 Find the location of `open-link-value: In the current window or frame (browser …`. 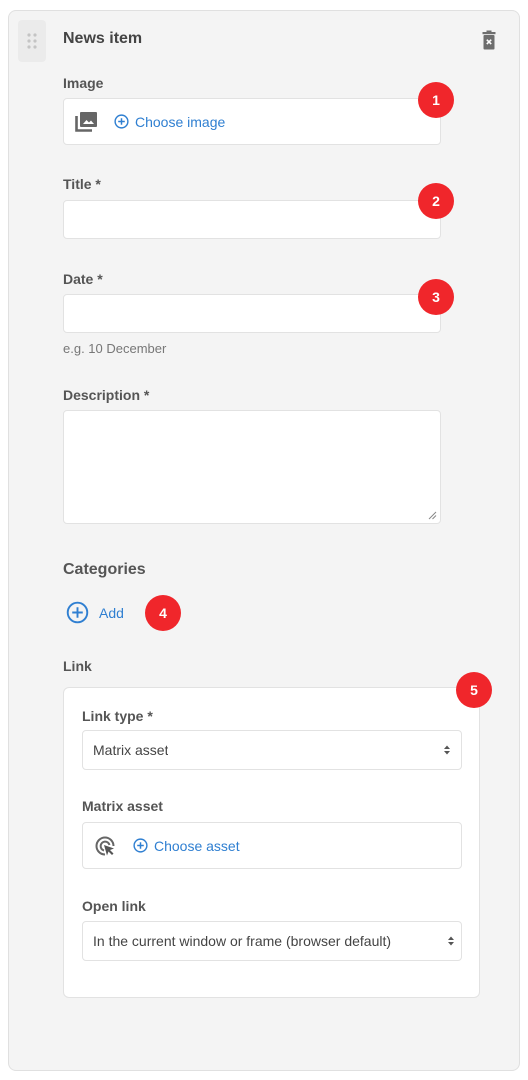

open-link-value: In the current window or frame (browser … is located at coordinates (242, 941).